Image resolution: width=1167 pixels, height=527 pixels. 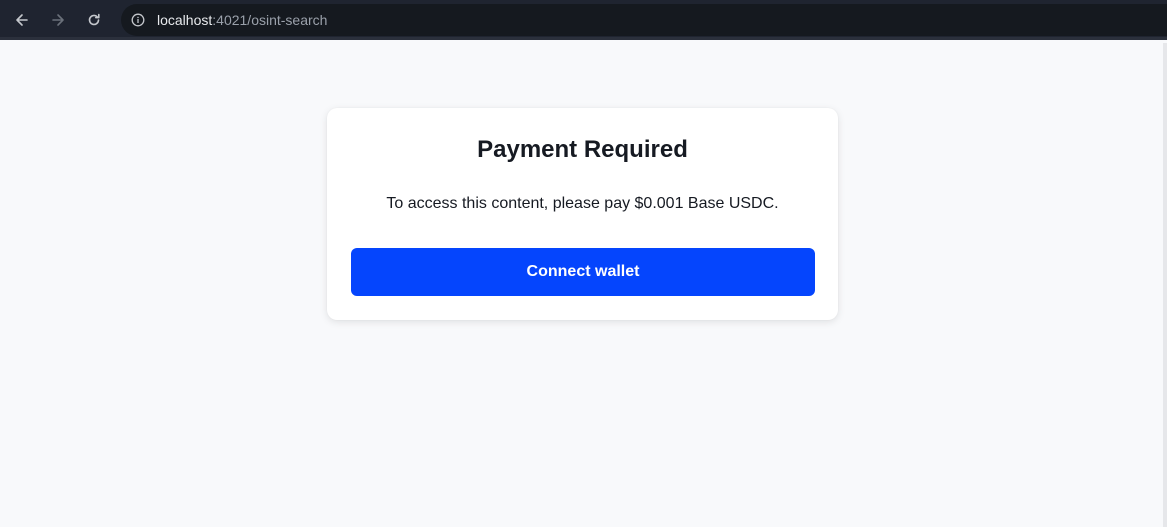 I want to click on arrow-right-icon, so click(x=58, y=20).